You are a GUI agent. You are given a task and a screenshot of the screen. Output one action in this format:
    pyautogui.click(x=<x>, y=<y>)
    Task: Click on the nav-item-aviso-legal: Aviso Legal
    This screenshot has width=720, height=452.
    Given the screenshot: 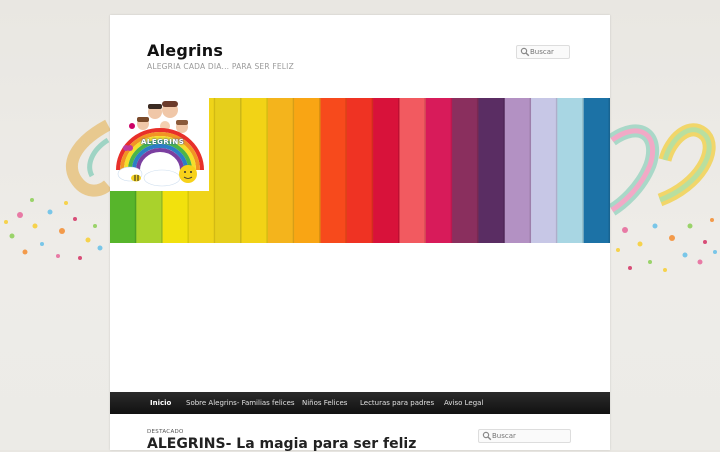 What is the action you would take?
    pyautogui.click(x=463, y=403)
    